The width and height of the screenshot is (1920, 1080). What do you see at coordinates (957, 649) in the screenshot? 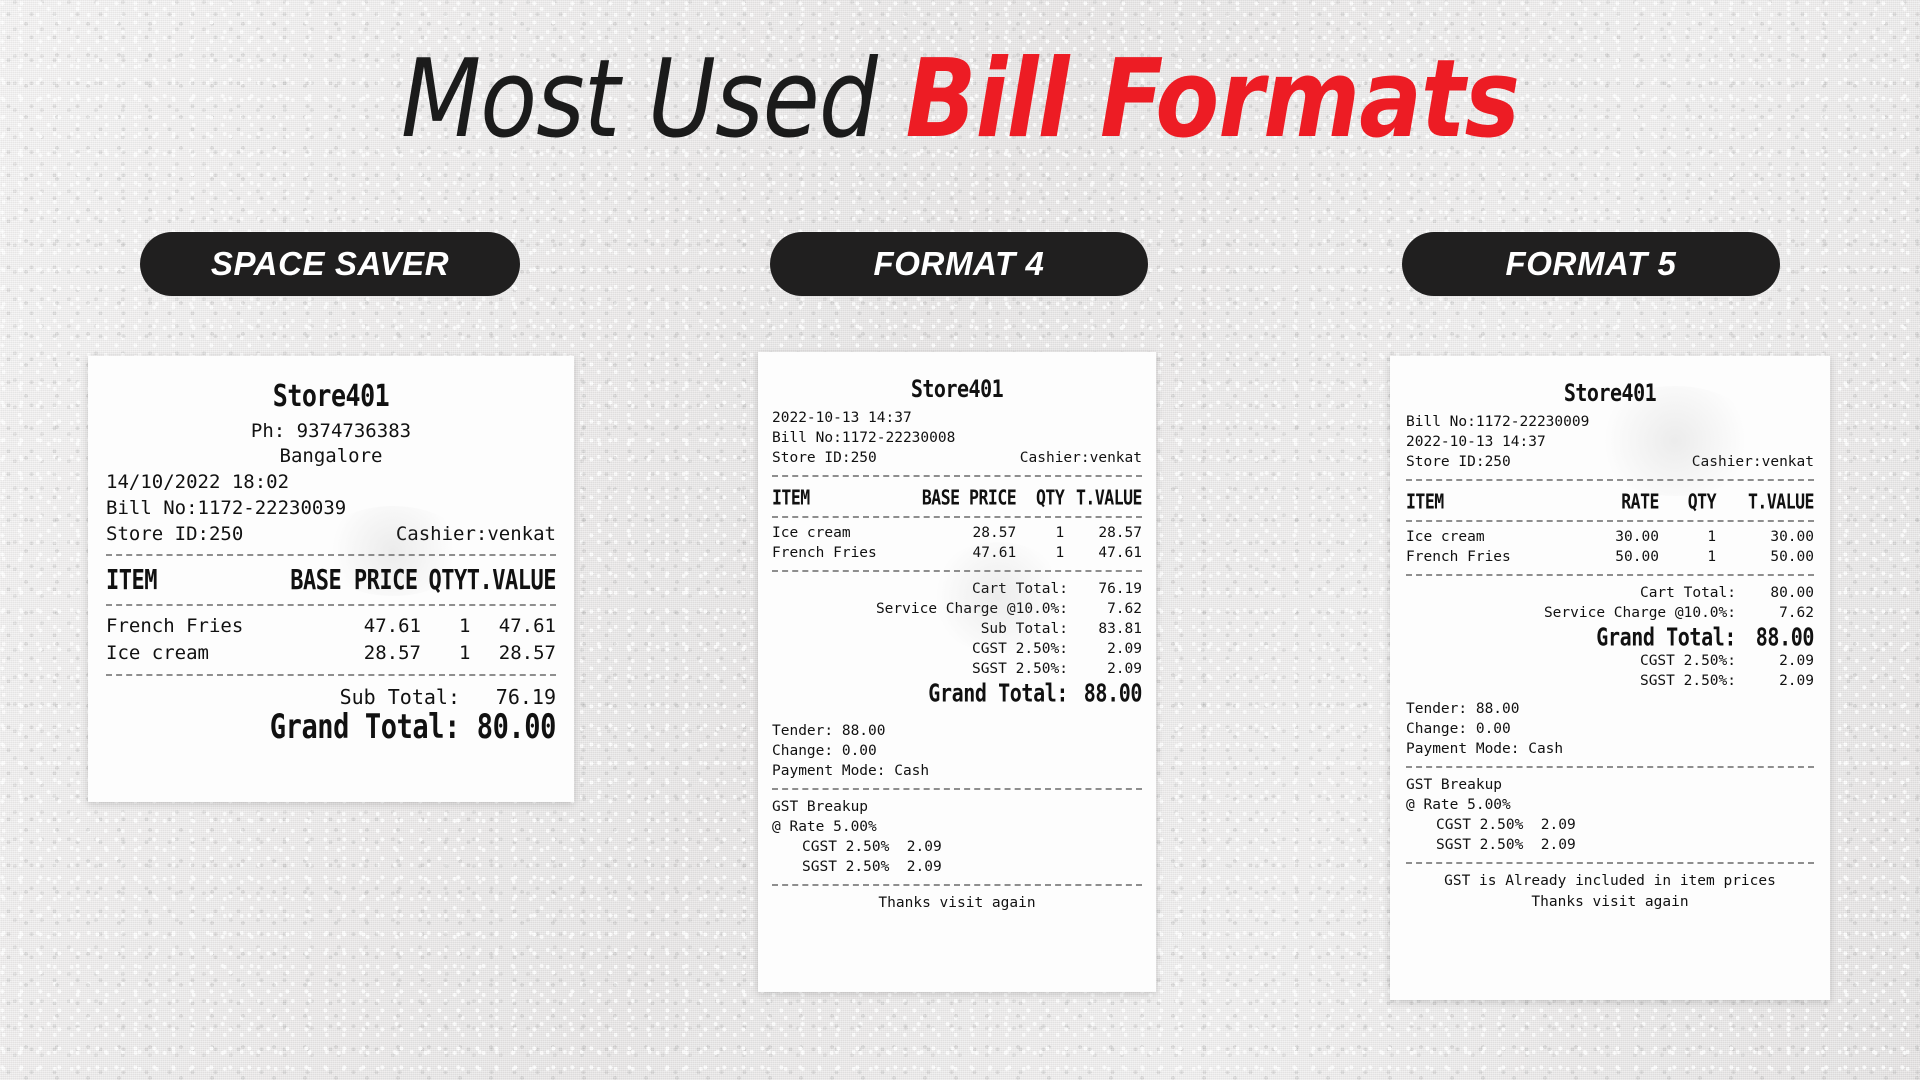
I see `total-row-cgst: CGST 2.50%: 2.09` at bounding box center [957, 649].